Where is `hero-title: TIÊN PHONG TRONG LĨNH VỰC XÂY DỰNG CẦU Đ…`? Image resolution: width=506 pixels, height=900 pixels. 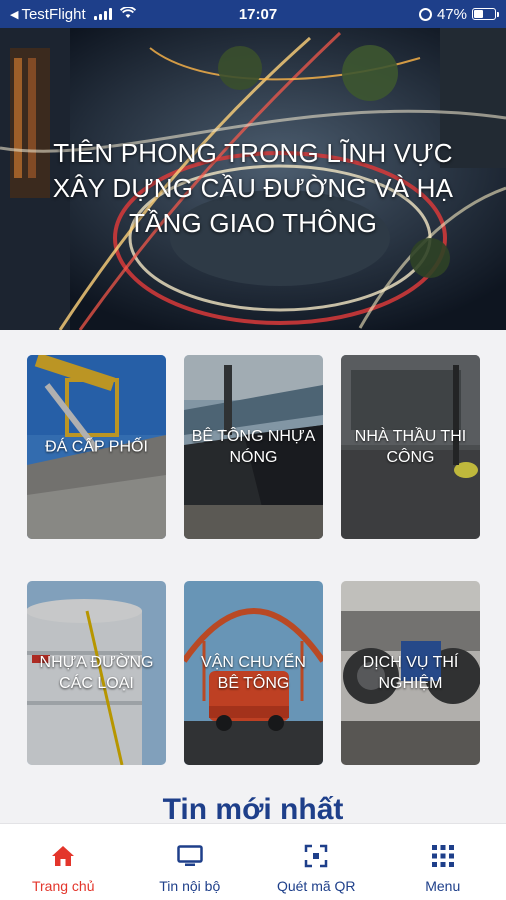 hero-title: TIÊN PHONG TRONG LĨNH VỰC XÂY DỰNG CẦU Đ… is located at coordinates (253, 188).